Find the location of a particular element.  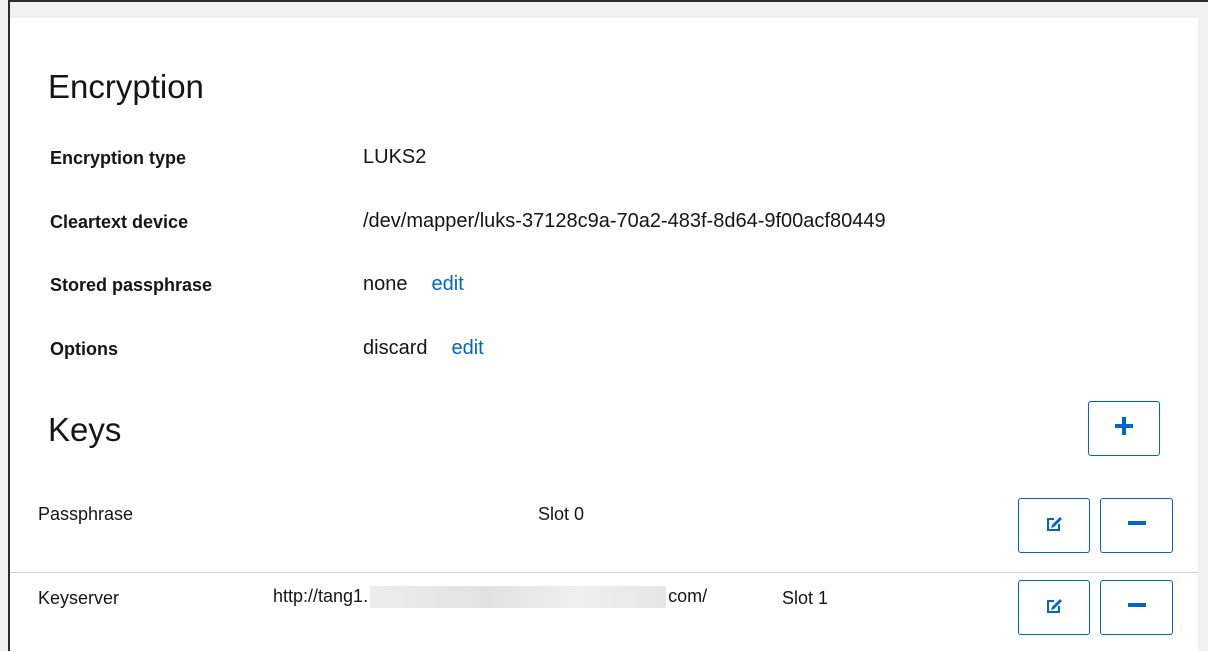

options-label: Options is located at coordinates (84, 349).